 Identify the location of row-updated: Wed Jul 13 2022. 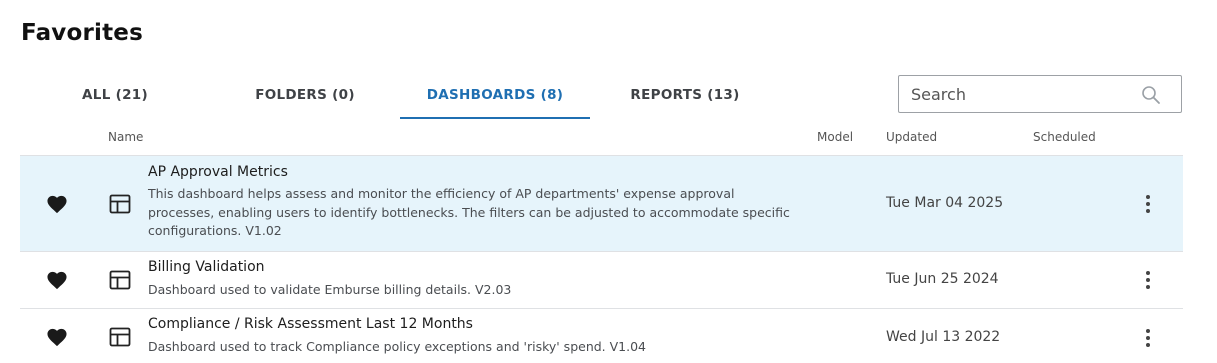
(943, 337).